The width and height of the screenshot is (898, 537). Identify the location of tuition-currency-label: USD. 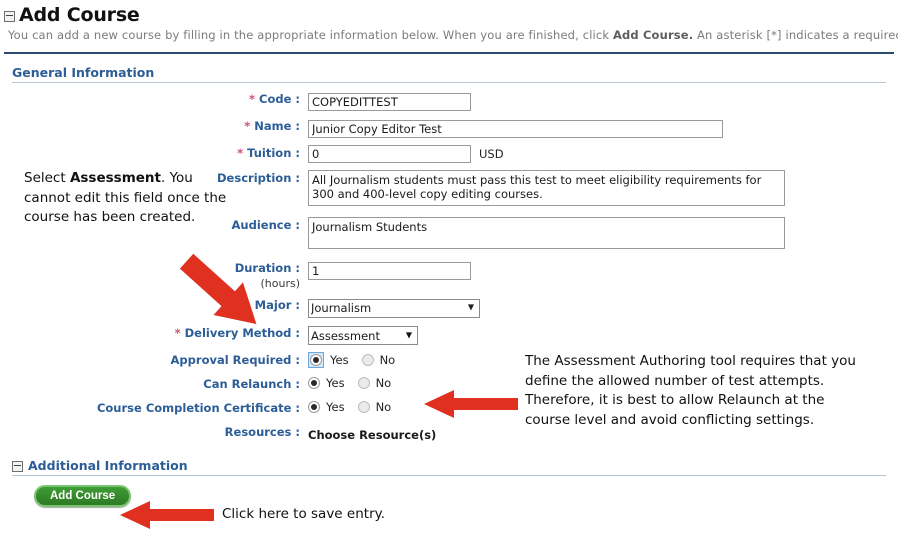
(491, 154).